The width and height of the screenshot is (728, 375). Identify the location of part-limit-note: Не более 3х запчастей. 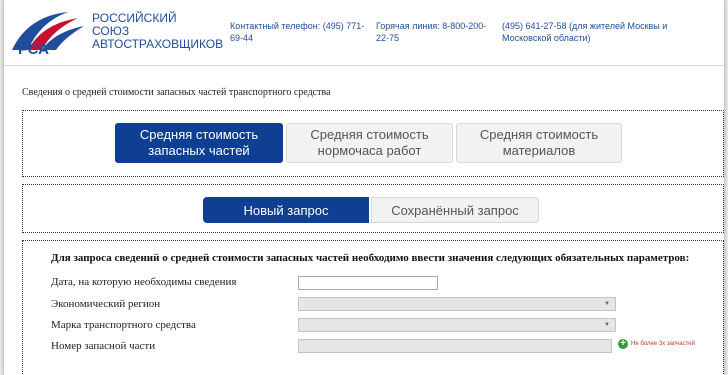
(663, 344).